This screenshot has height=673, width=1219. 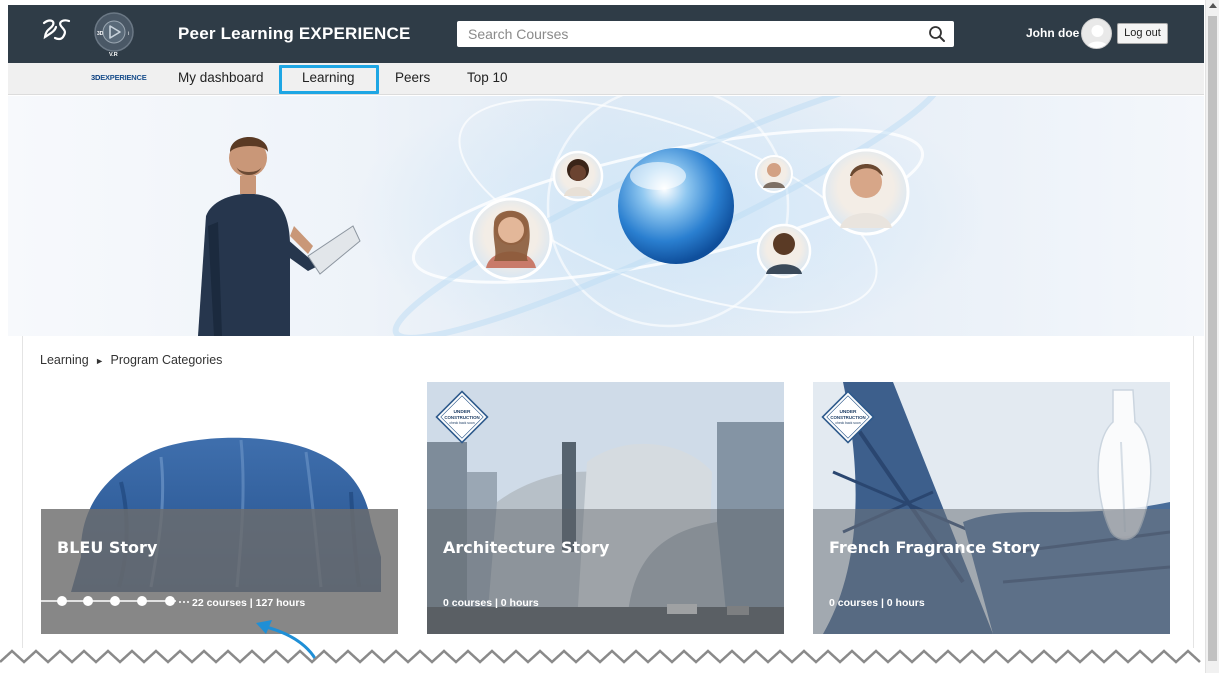 I want to click on card-meta: 22 courses | 127 hours, so click(x=249, y=603).